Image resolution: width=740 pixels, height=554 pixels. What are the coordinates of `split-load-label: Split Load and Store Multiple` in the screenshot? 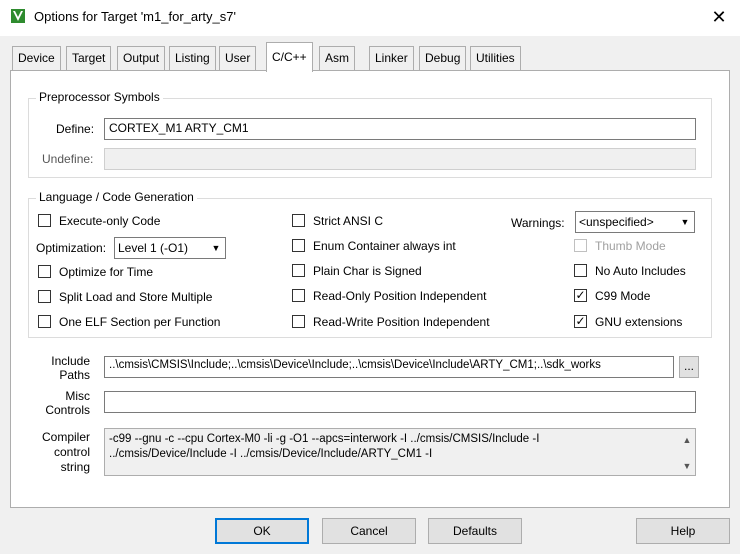 It's located at (136, 297).